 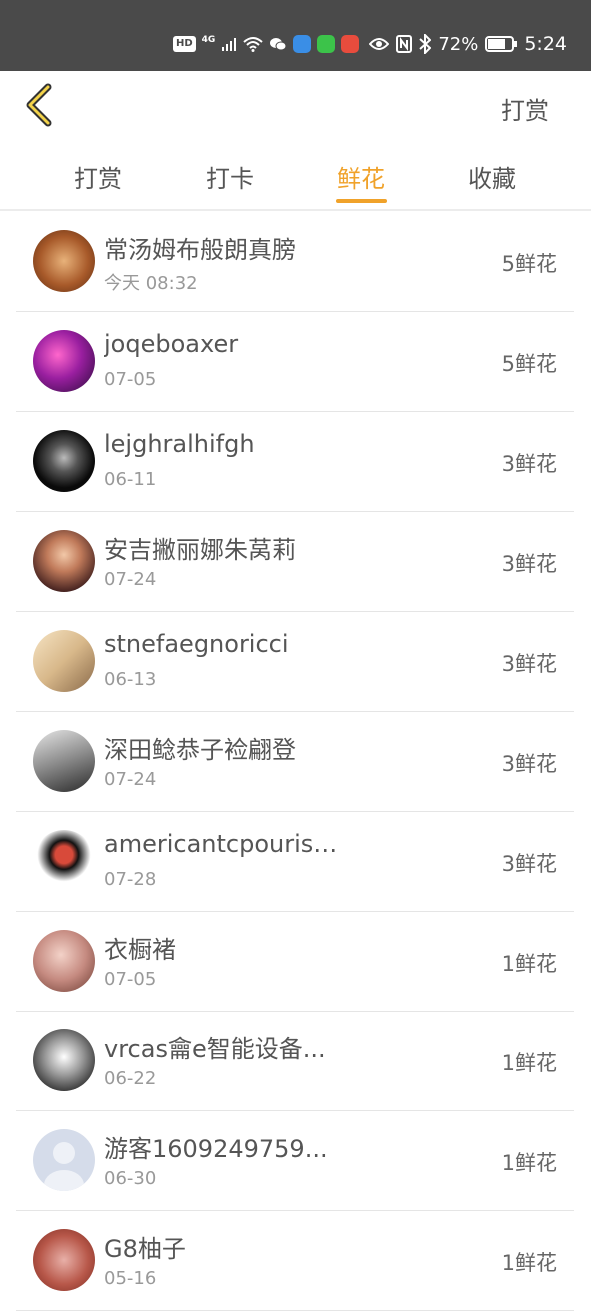 What do you see at coordinates (151, 283) in the screenshot?
I see `gift-date: 今天 08:32` at bounding box center [151, 283].